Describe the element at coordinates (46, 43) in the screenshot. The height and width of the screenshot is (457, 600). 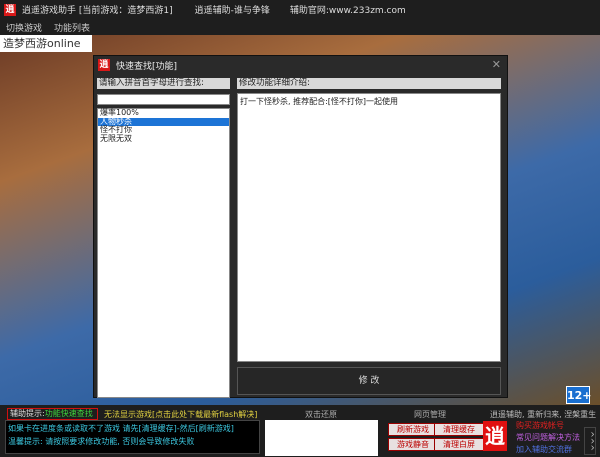
I see `game-title: 造梦西游online` at that location.